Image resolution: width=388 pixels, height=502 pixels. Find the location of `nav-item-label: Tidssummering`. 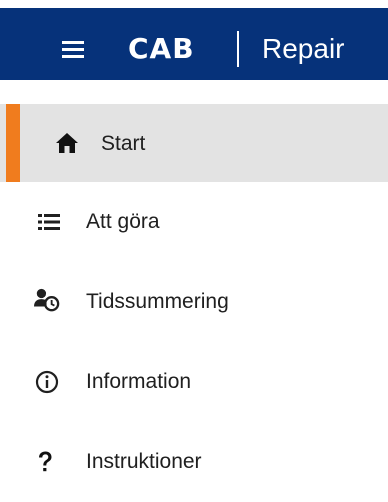

nav-item-label: Tidssummering is located at coordinates (157, 301).